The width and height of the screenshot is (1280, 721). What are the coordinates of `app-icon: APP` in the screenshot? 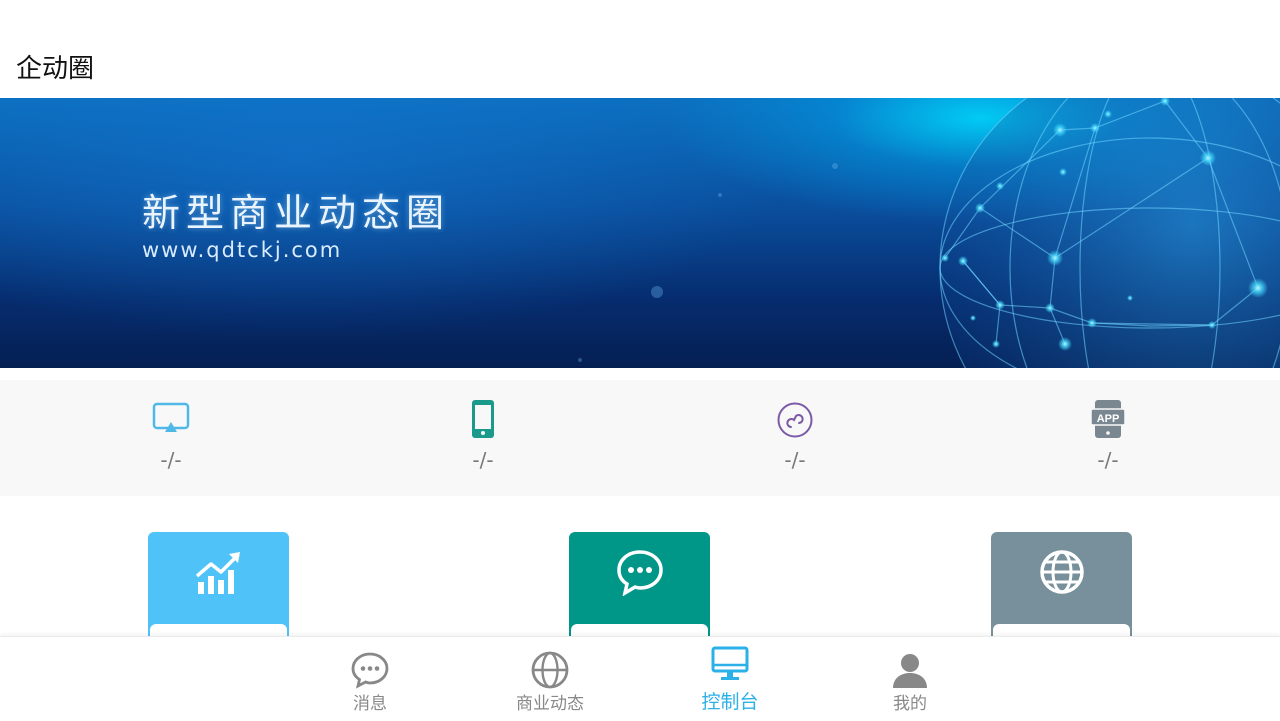 It's located at (1108, 420).